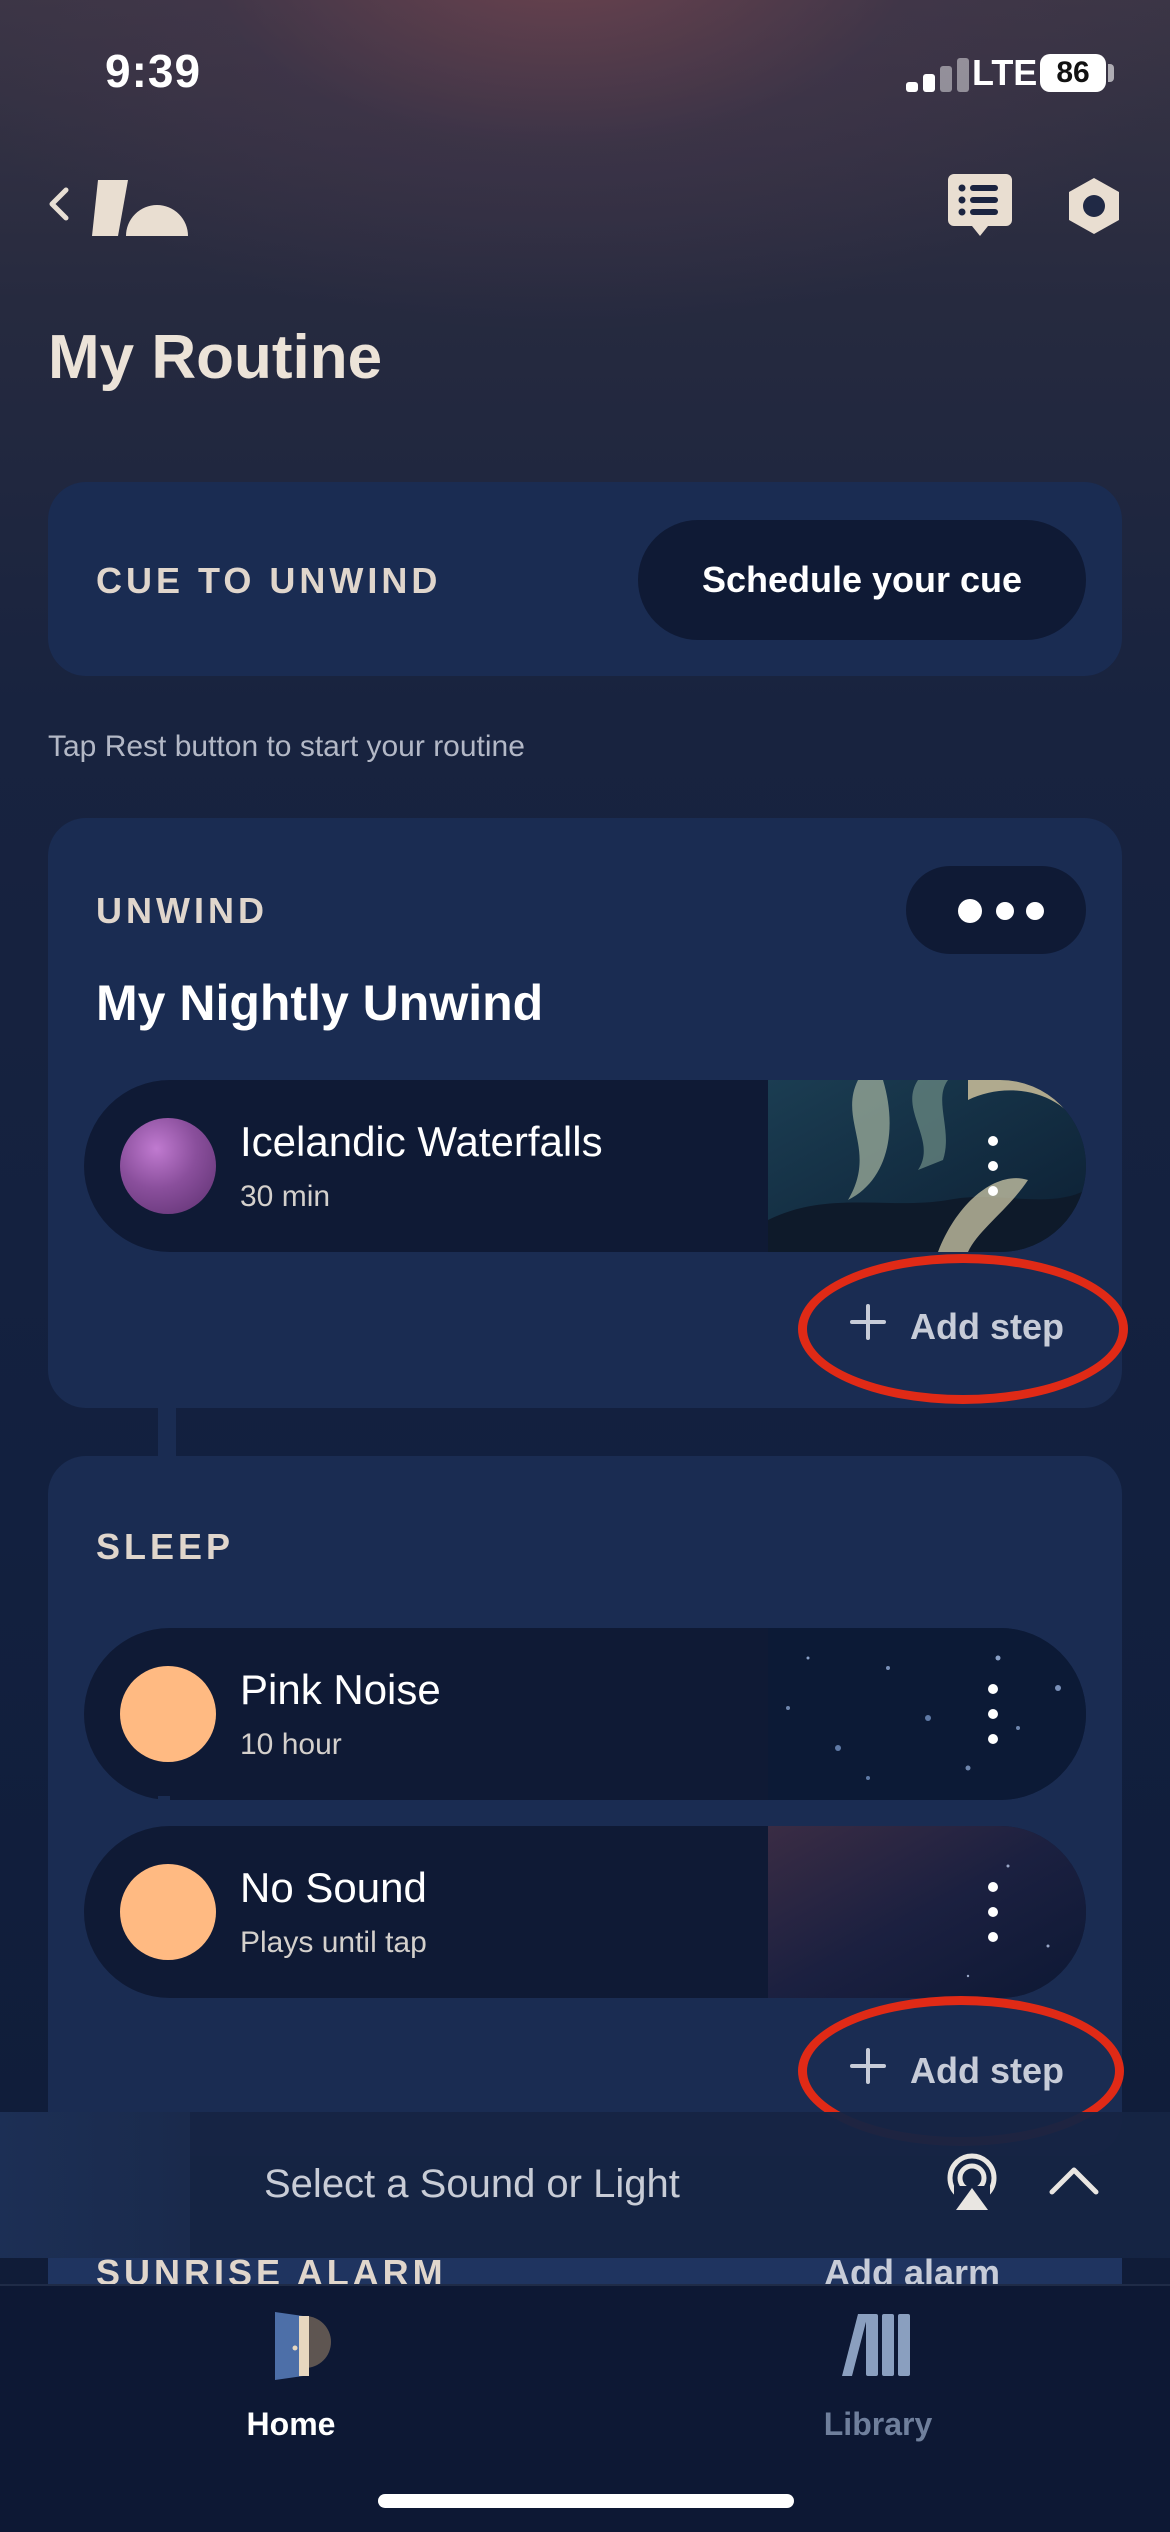  Describe the element at coordinates (165, 1546) in the screenshot. I see `sleep-label: SLEEP` at that location.